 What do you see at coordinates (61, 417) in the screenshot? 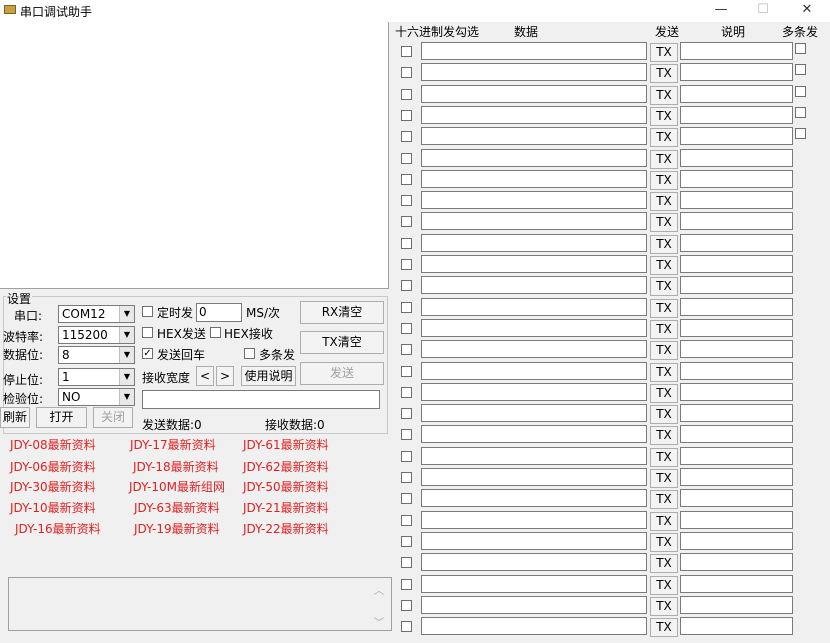
I see `open-button: 打开` at bounding box center [61, 417].